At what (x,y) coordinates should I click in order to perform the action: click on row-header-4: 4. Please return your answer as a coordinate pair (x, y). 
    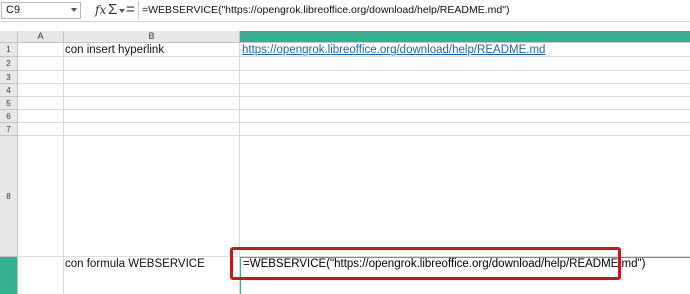
    Looking at the image, I should click on (9, 90).